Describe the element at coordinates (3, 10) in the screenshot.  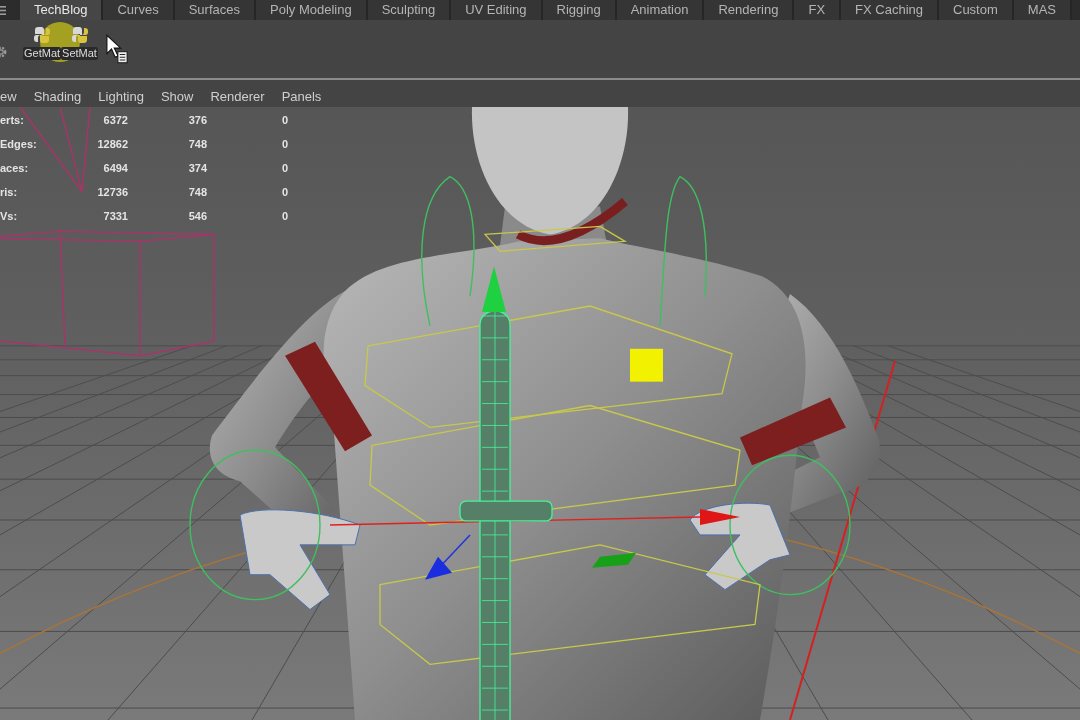
I see `menu-icon` at that location.